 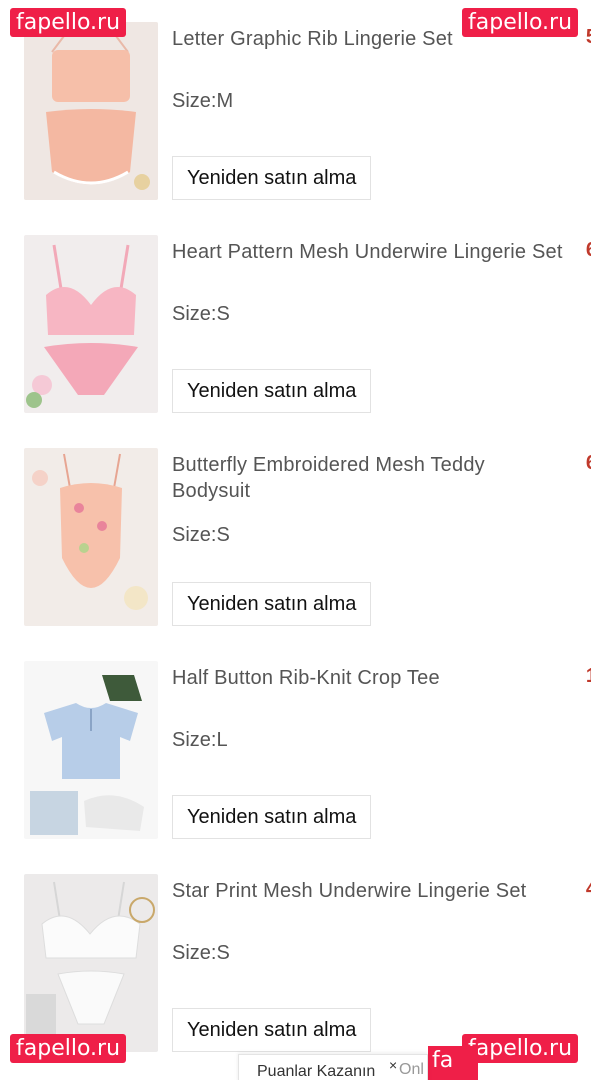 I want to click on close-icon: ×, so click(x=393, y=1065).